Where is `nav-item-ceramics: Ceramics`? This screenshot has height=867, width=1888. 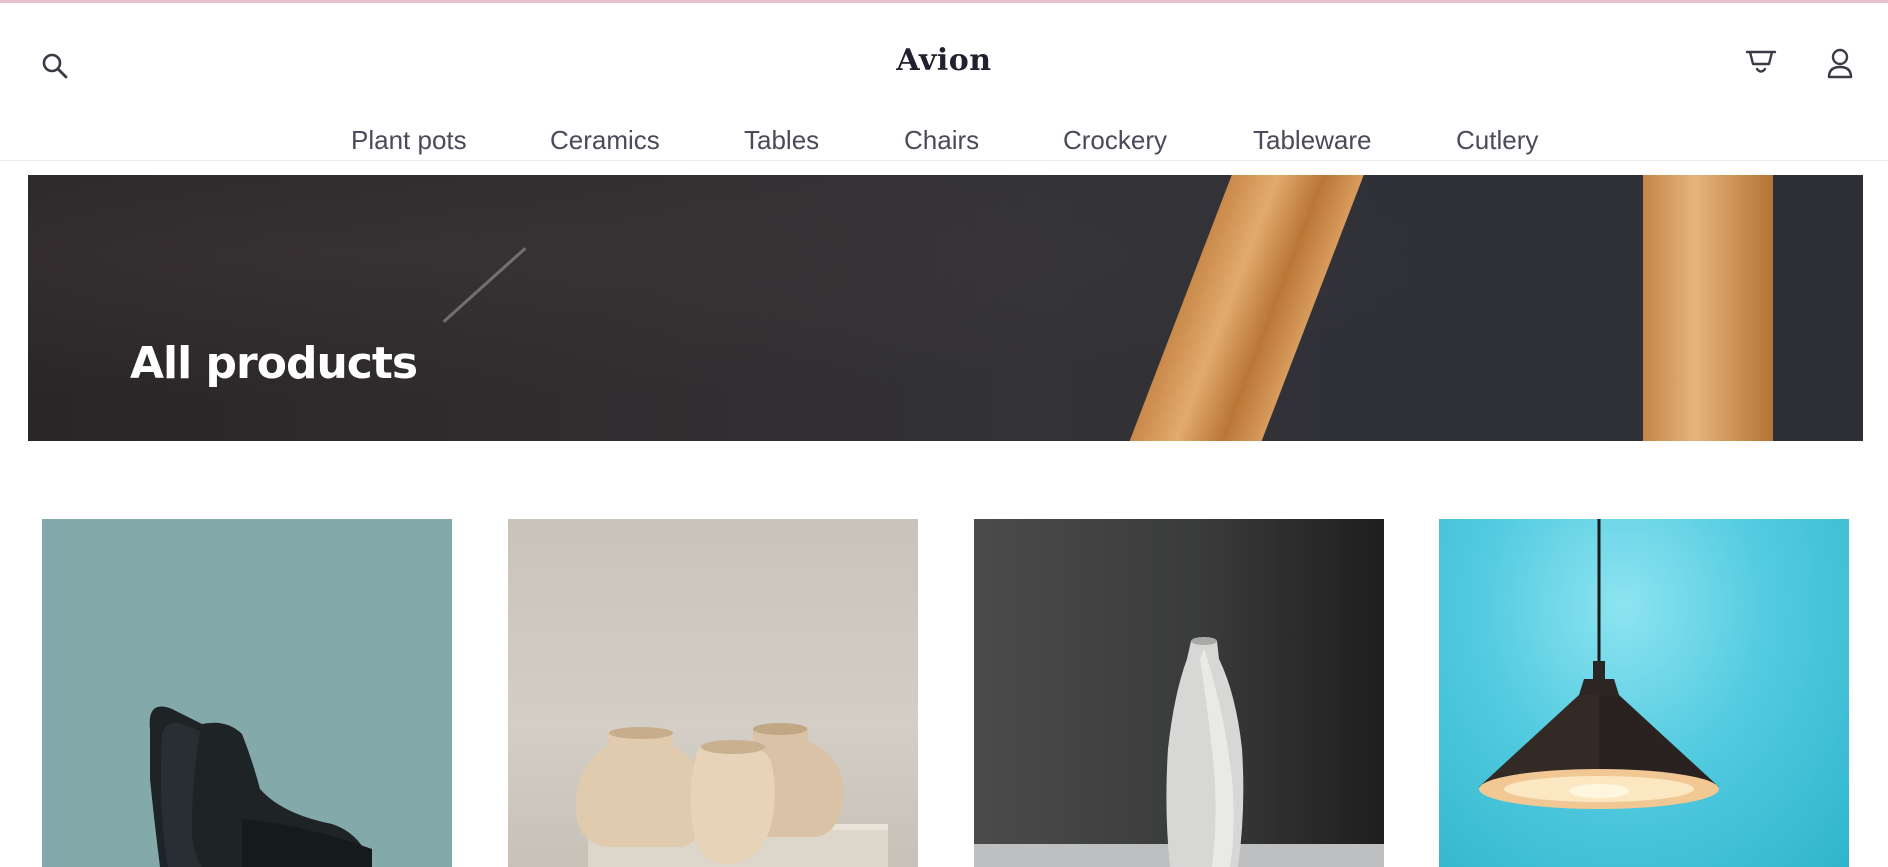
nav-item-ceramics: Ceramics is located at coordinates (605, 140).